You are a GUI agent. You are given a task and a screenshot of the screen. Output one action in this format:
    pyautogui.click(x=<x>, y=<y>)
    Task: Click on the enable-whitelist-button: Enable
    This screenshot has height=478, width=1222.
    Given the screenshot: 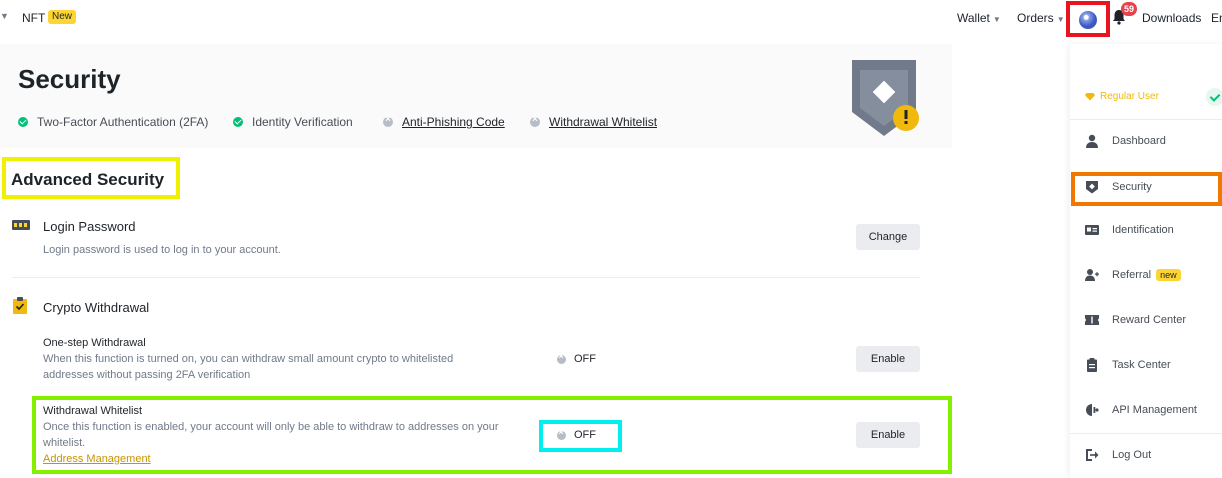 What is the action you would take?
    pyautogui.click(x=888, y=435)
    